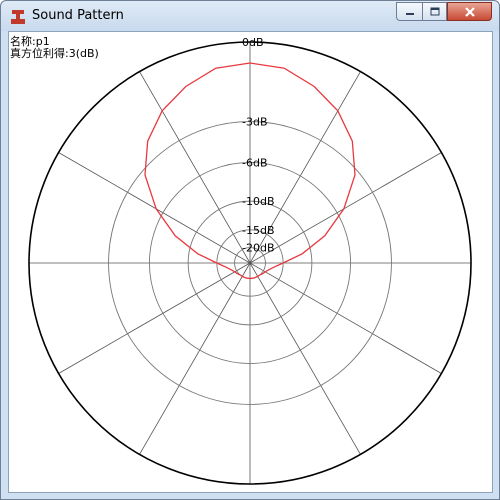 The width and height of the screenshot is (500, 500). What do you see at coordinates (78, 15) in the screenshot?
I see `window-title: Sound Pattern` at bounding box center [78, 15].